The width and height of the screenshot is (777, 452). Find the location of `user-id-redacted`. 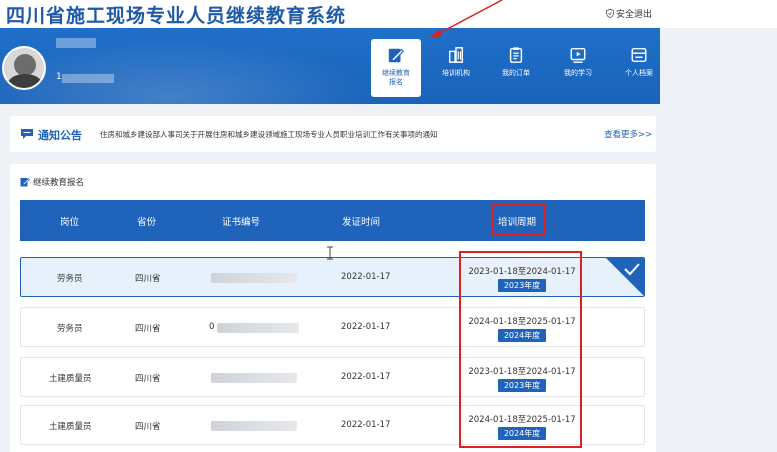

user-id-redacted is located at coordinates (88, 78).